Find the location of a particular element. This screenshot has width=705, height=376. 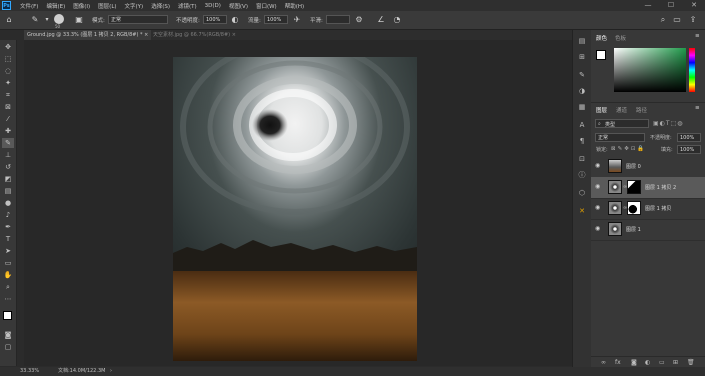

screen-mode-icon: ▢ is located at coordinates (8, 347).